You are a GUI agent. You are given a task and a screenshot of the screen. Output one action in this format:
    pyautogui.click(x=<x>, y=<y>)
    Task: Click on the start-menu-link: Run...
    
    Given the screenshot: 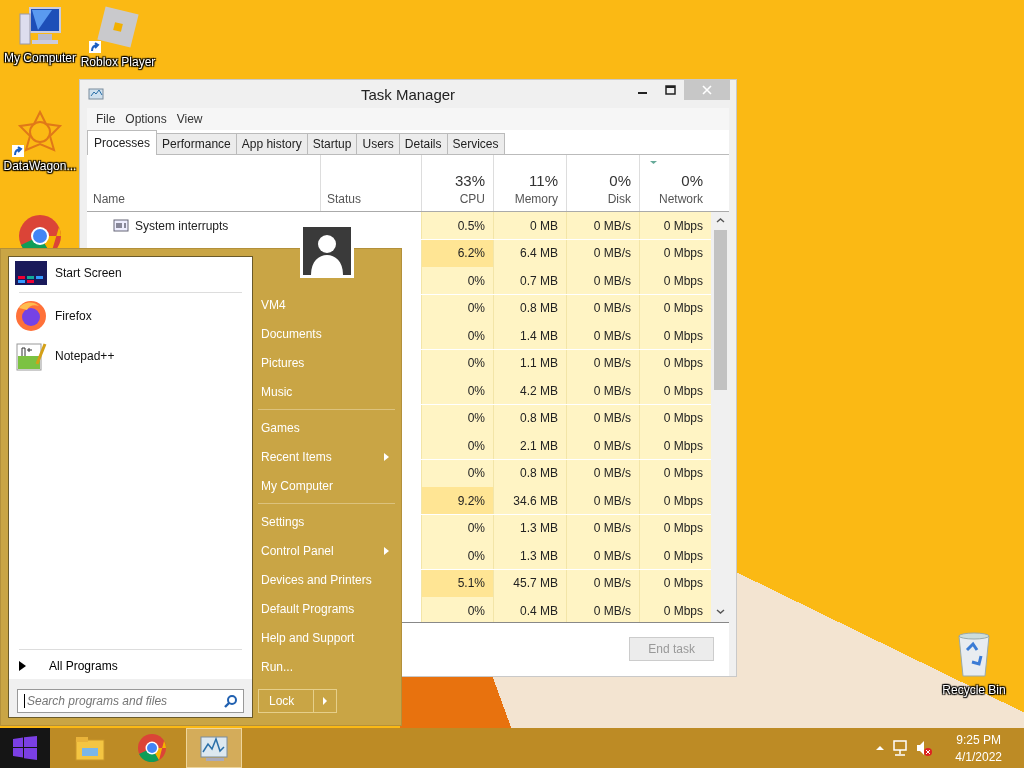 What is the action you would take?
    pyautogui.click(x=326, y=666)
    